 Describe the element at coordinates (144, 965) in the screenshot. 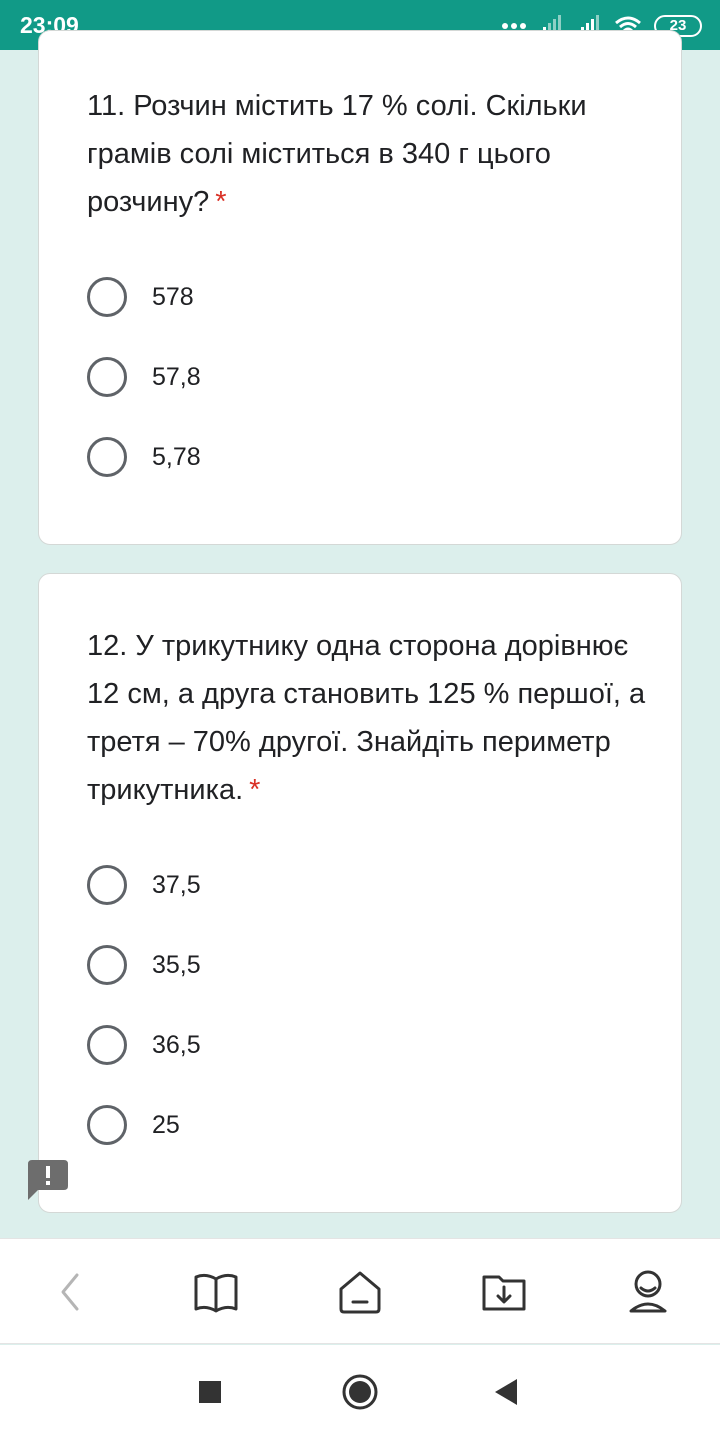

I see `option-35-5: 35,5` at that location.